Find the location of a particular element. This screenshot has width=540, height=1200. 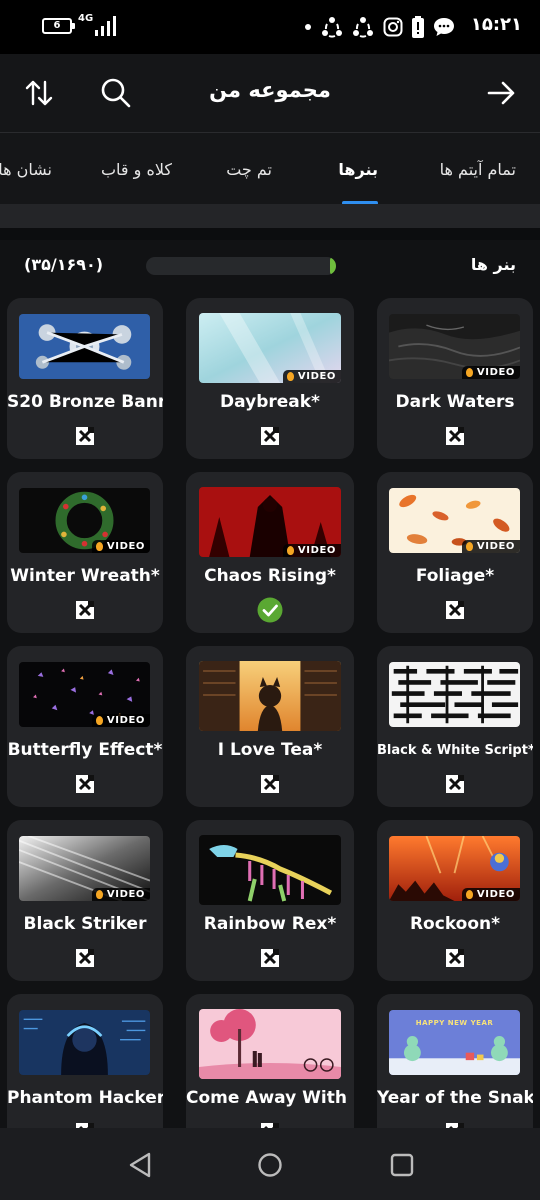

banner-card: VIDEO Daybreak* is located at coordinates (270, 378).